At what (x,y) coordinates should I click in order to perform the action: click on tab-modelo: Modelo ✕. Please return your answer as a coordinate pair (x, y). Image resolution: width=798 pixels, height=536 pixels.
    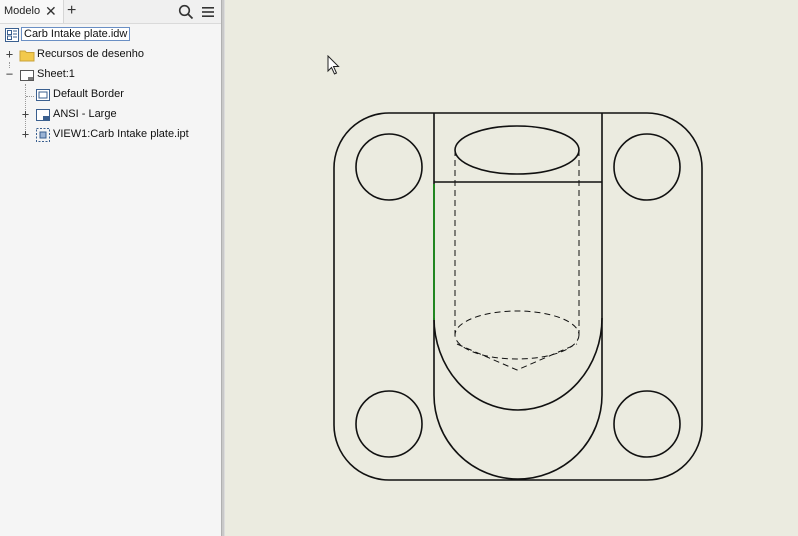
    Looking at the image, I should click on (32, 11).